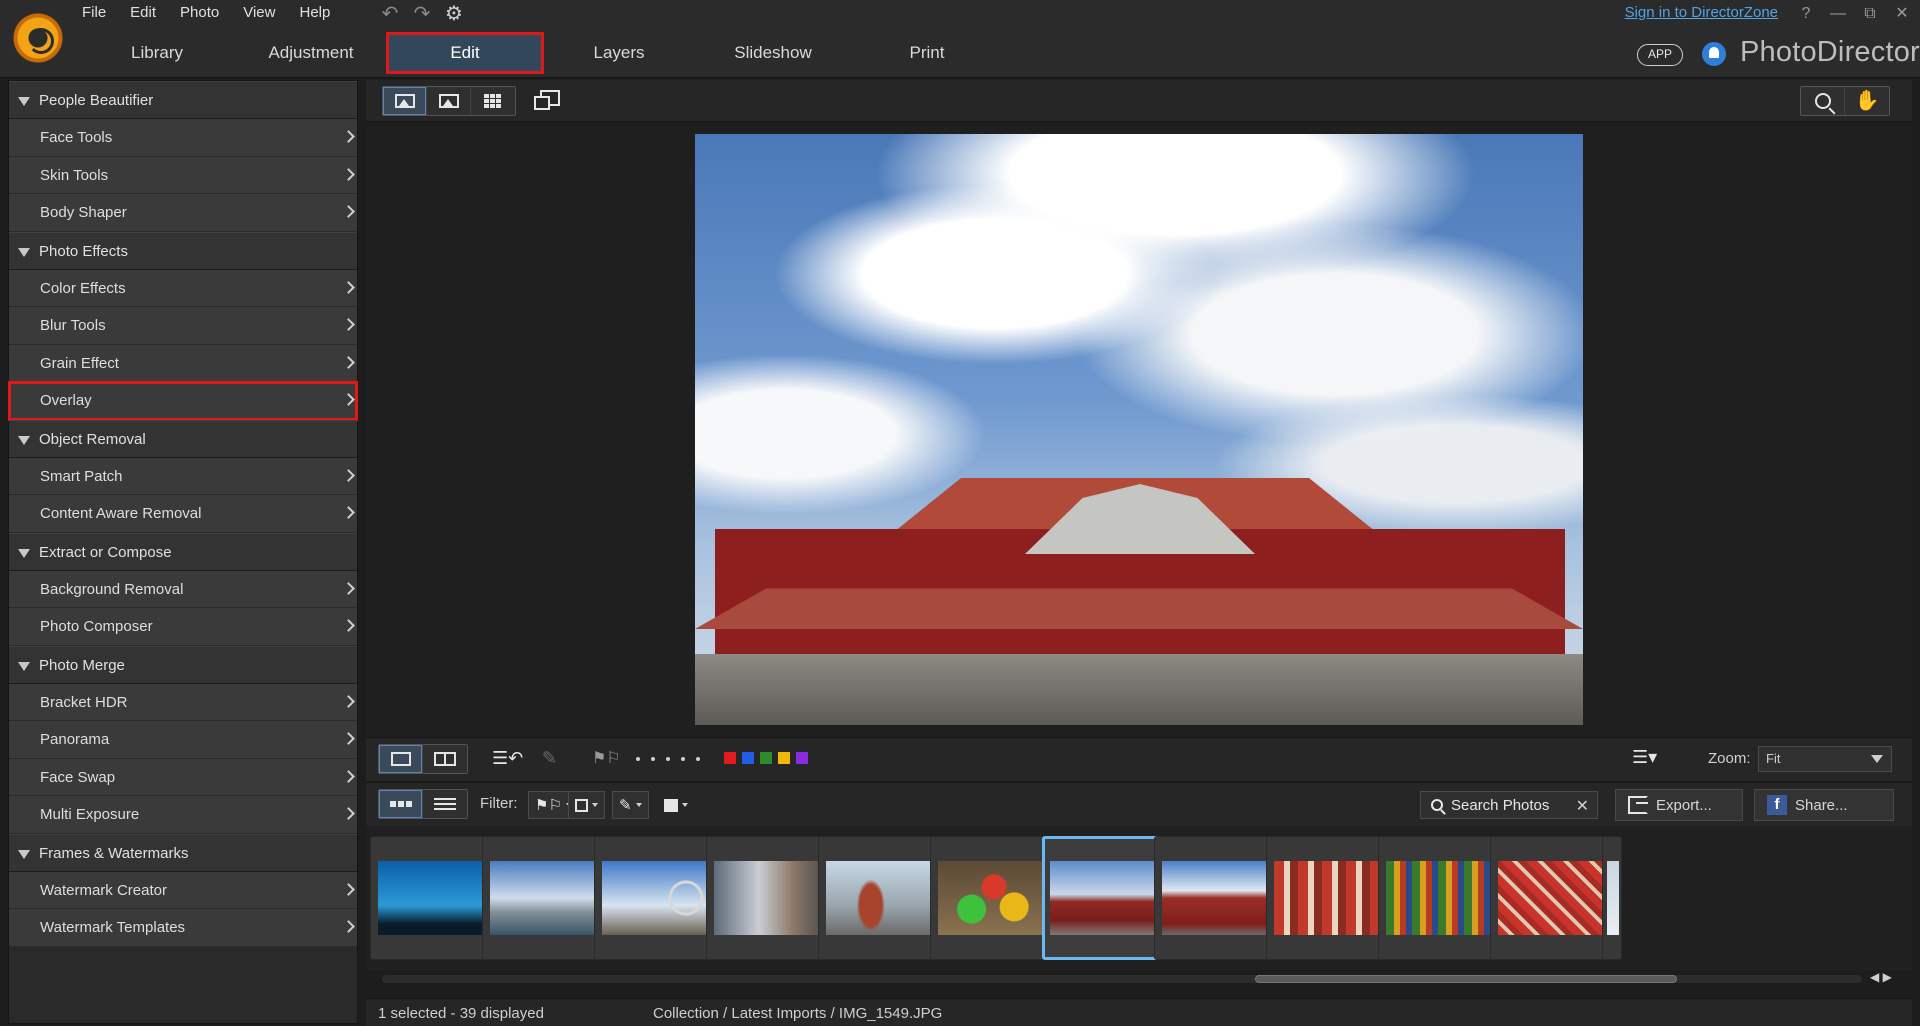 Image resolution: width=1920 pixels, height=1026 pixels. I want to click on menu-help: Help, so click(314, 13).